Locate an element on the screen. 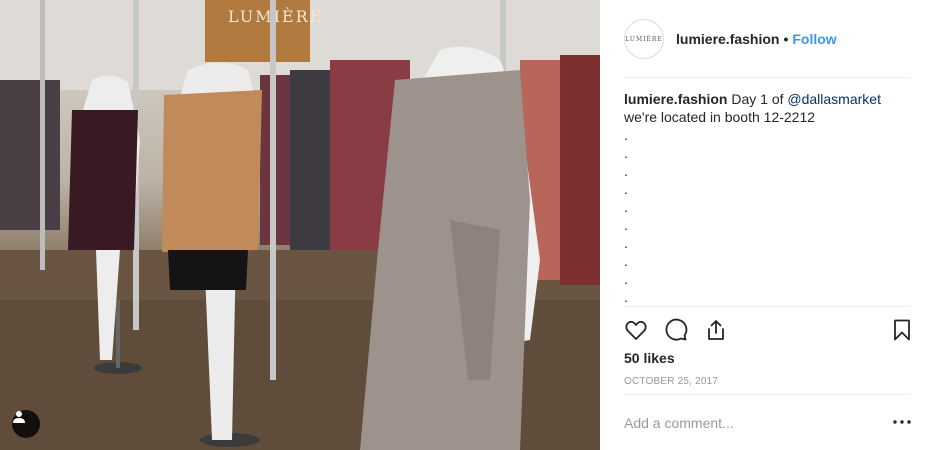  save-button is located at coordinates (902, 330).